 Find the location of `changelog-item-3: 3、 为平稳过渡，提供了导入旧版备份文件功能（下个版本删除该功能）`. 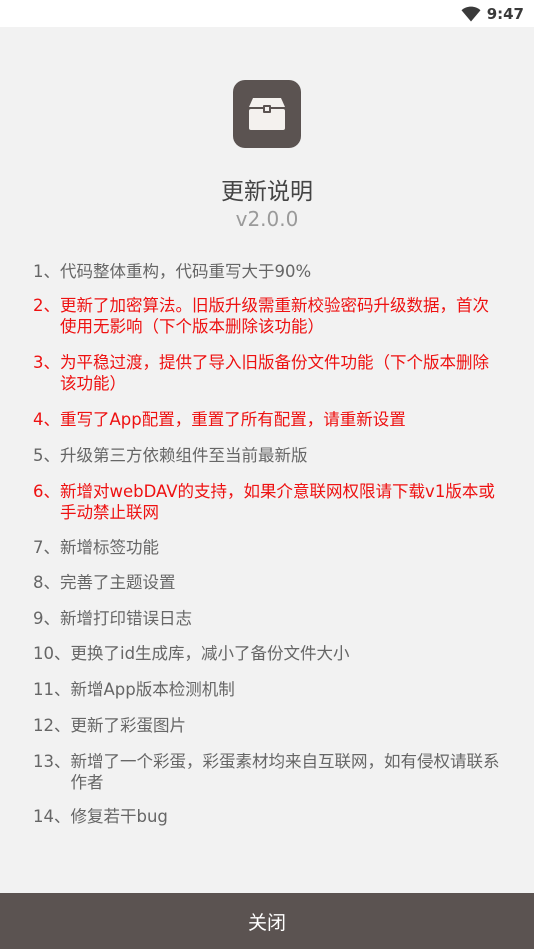

changelog-item-3: 3、 为平稳过渡，提供了导入旧版备份文件功能（下个版本删除该功能） is located at coordinates (268, 373).